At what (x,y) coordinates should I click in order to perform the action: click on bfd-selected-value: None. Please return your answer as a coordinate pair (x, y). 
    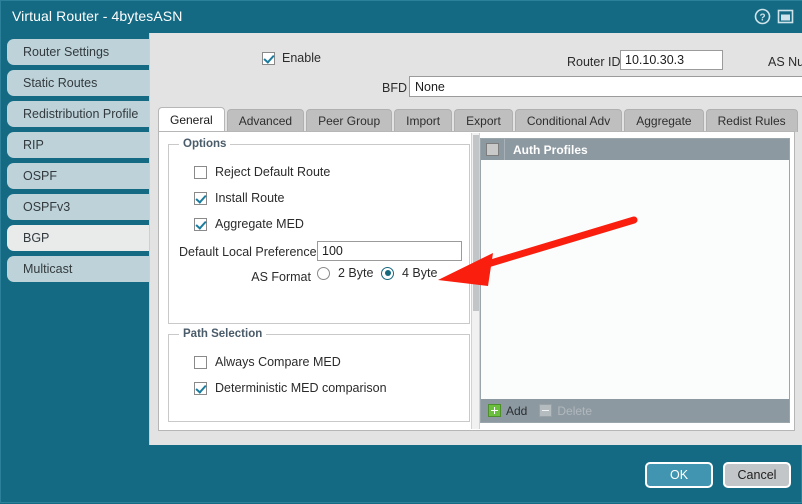
    Looking at the image, I should click on (430, 86).